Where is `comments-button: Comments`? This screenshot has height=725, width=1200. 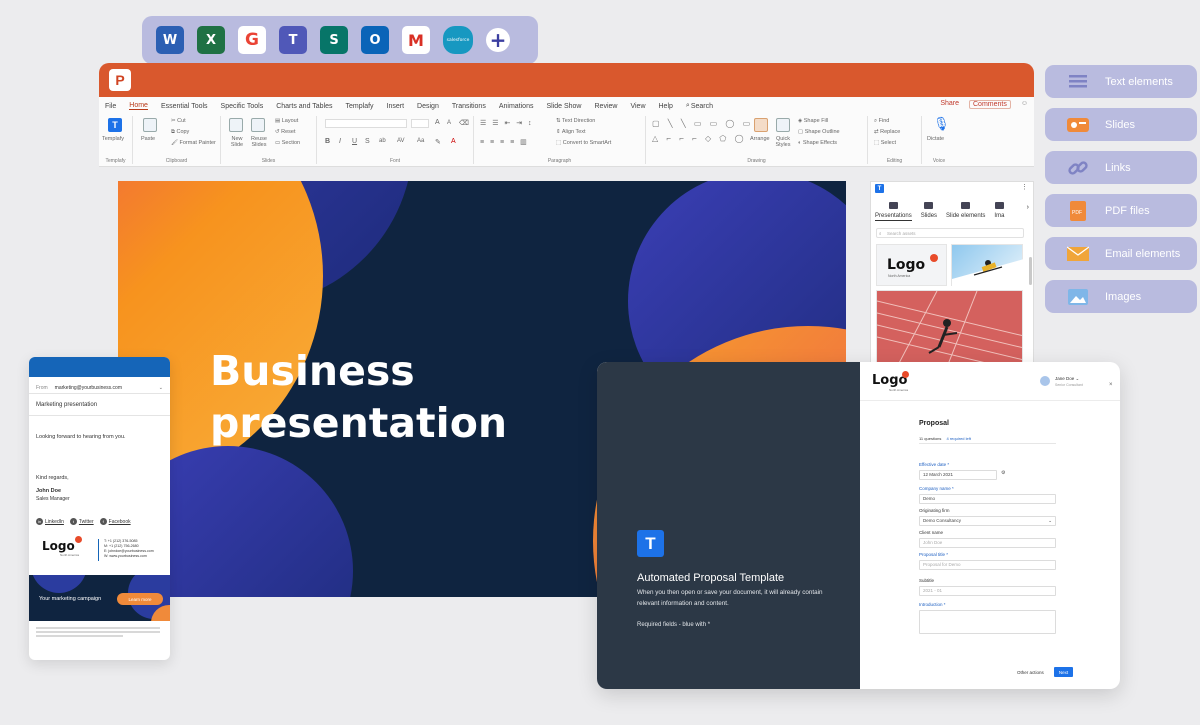
comments-button: Comments is located at coordinates (990, 104).